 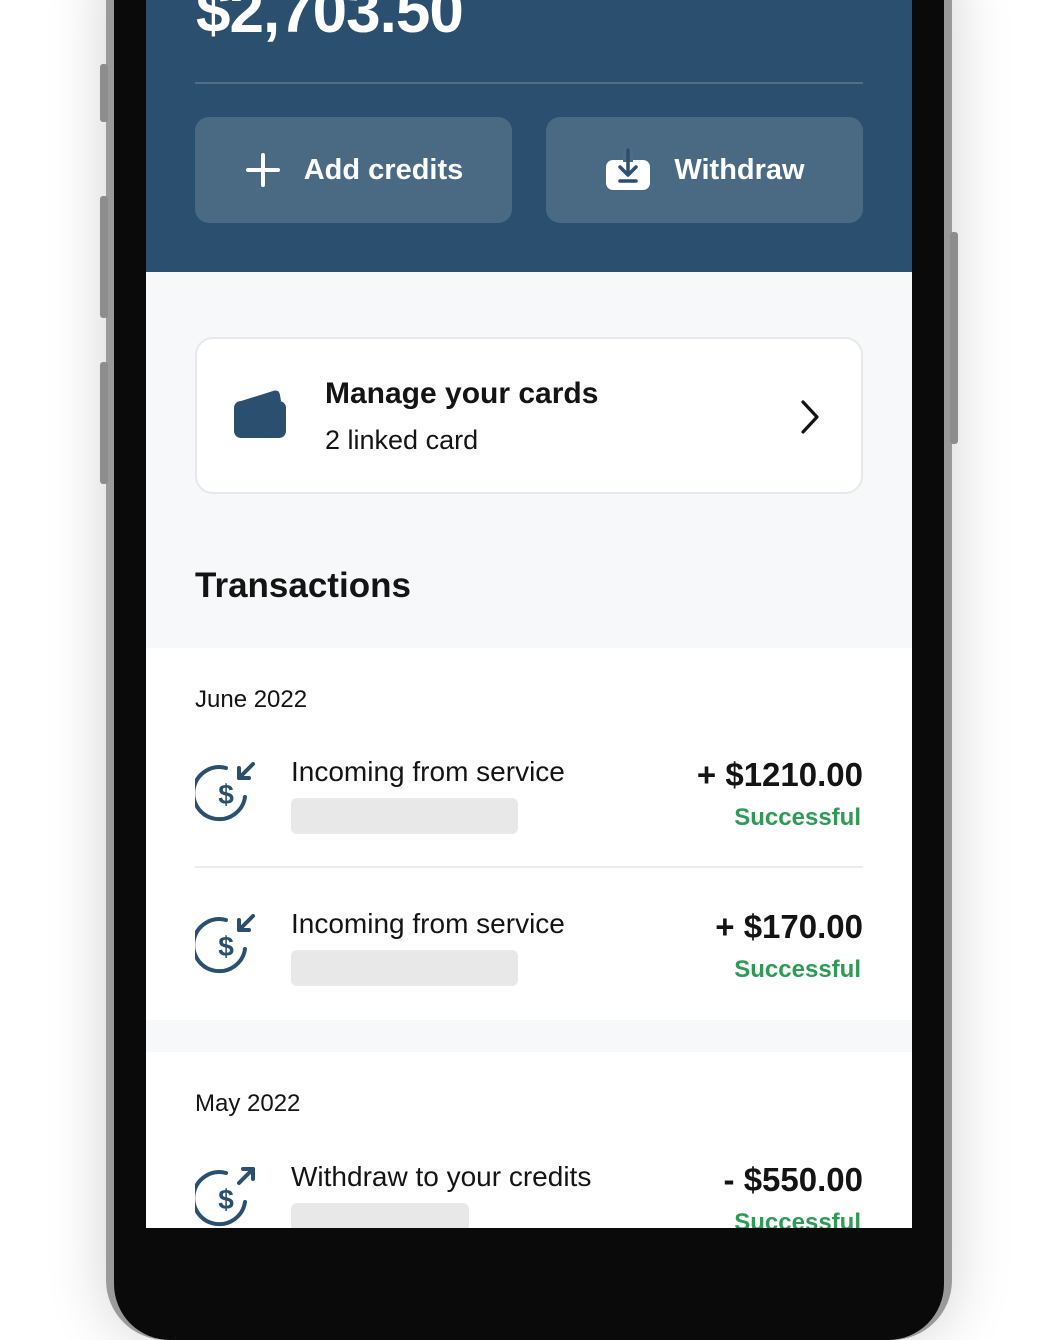 I want to click on wallet-icon, so click(x=260, y=416).